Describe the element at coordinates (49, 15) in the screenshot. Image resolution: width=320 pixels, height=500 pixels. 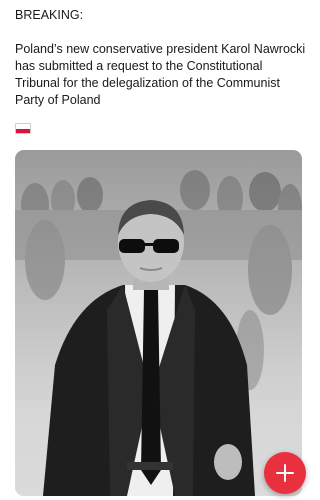
I see `post-heading: BREAKING:` at that location.